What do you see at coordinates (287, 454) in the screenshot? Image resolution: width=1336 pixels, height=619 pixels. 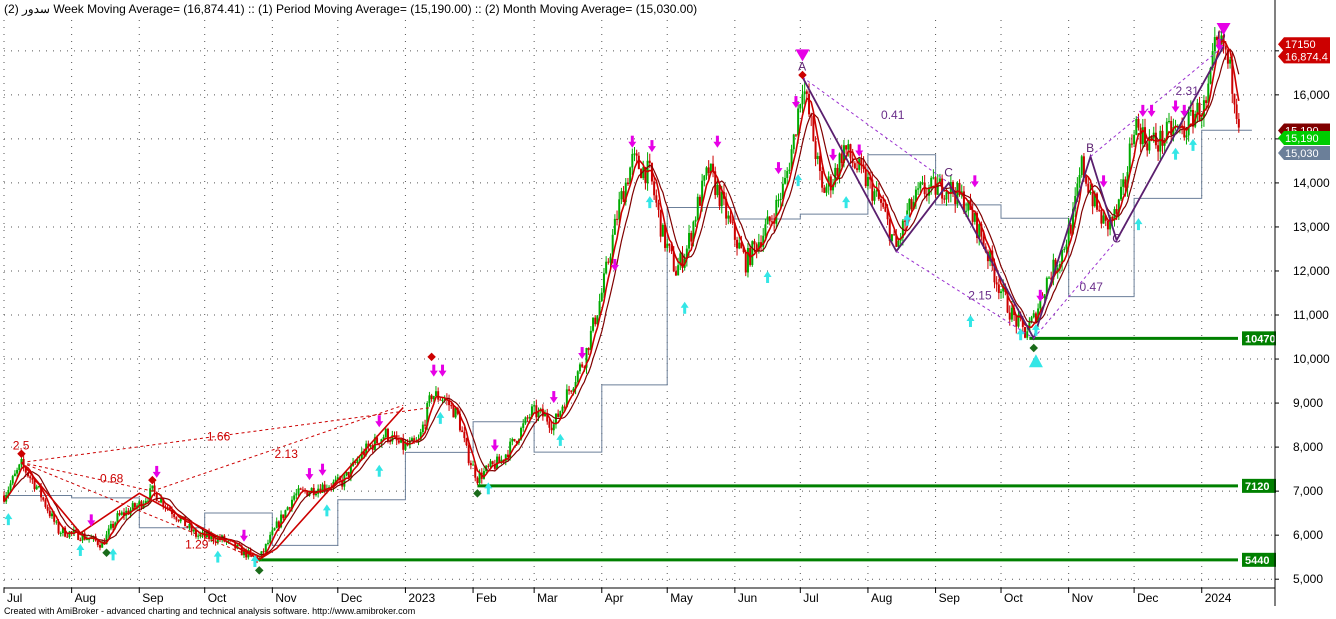 I see `annotation-label: 2.13` at bounding box center [287, 454].